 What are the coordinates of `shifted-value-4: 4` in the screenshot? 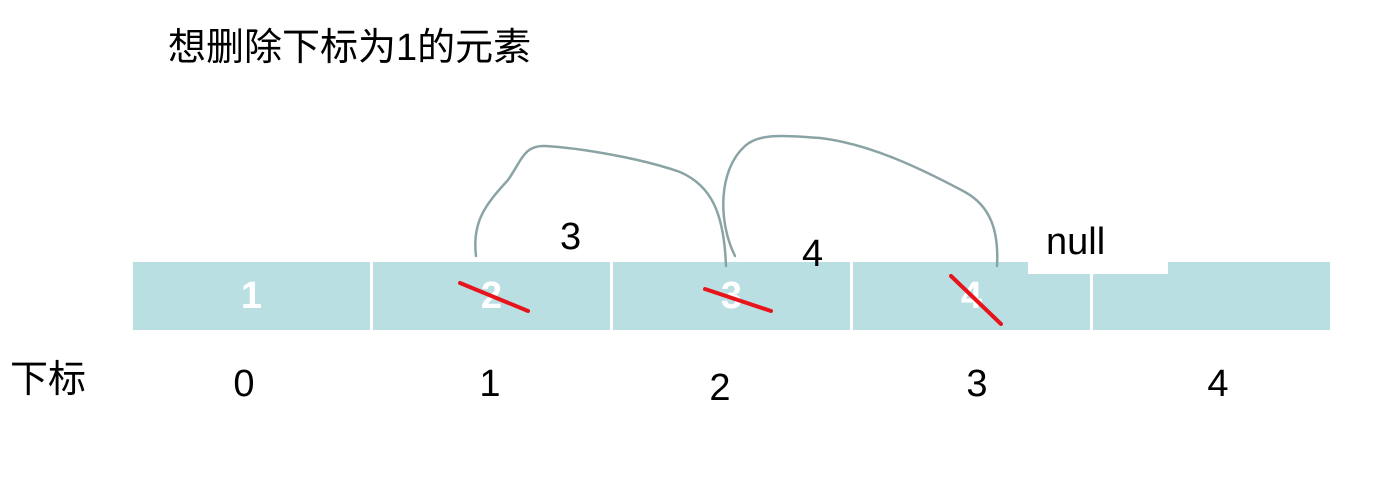 It's located at (813, 254).